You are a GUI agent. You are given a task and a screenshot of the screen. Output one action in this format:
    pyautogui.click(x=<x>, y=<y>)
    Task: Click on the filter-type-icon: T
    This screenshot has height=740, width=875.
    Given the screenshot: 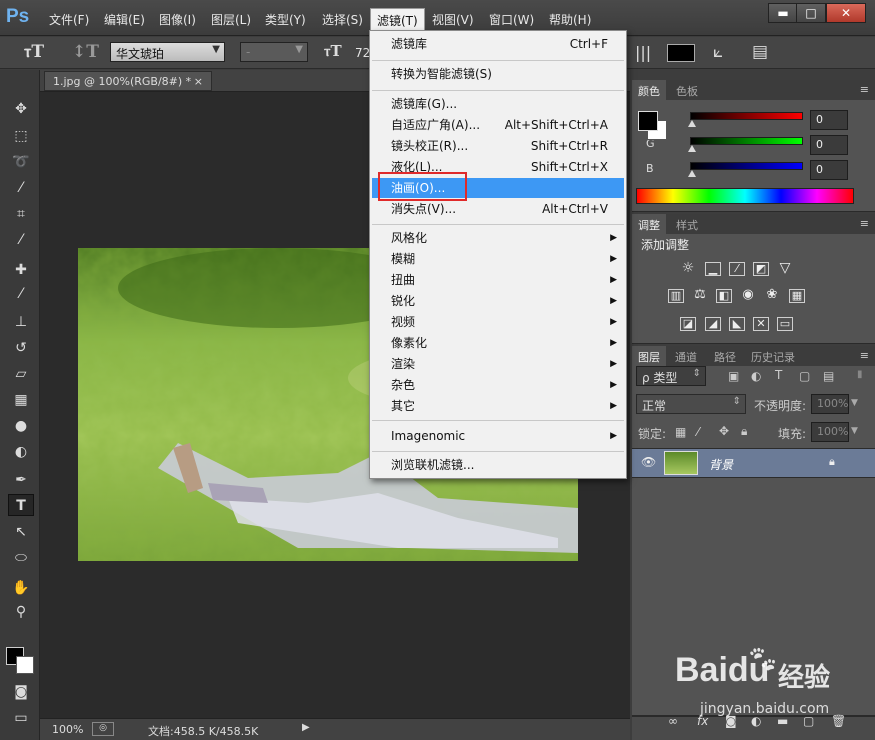 What is the action you would take?
    pyautogui.click(x=778, y=375)
    